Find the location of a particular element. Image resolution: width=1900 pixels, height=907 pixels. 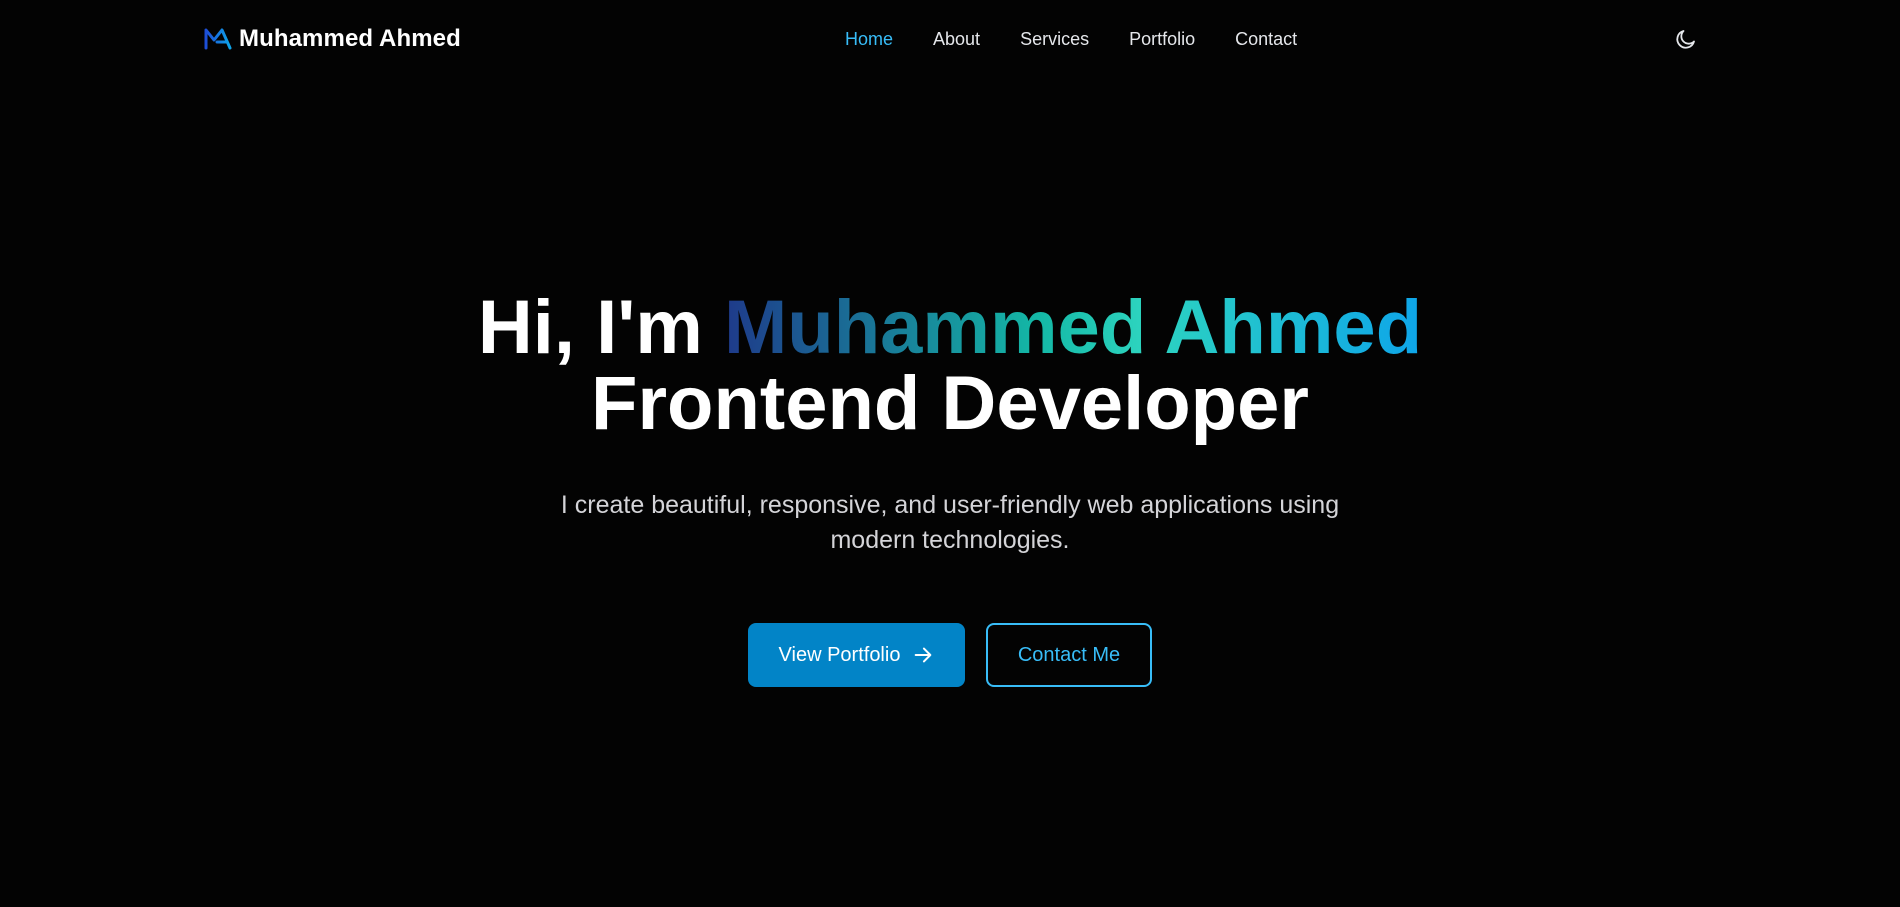

arrow-right-icon is located at coordinates (923, 655).